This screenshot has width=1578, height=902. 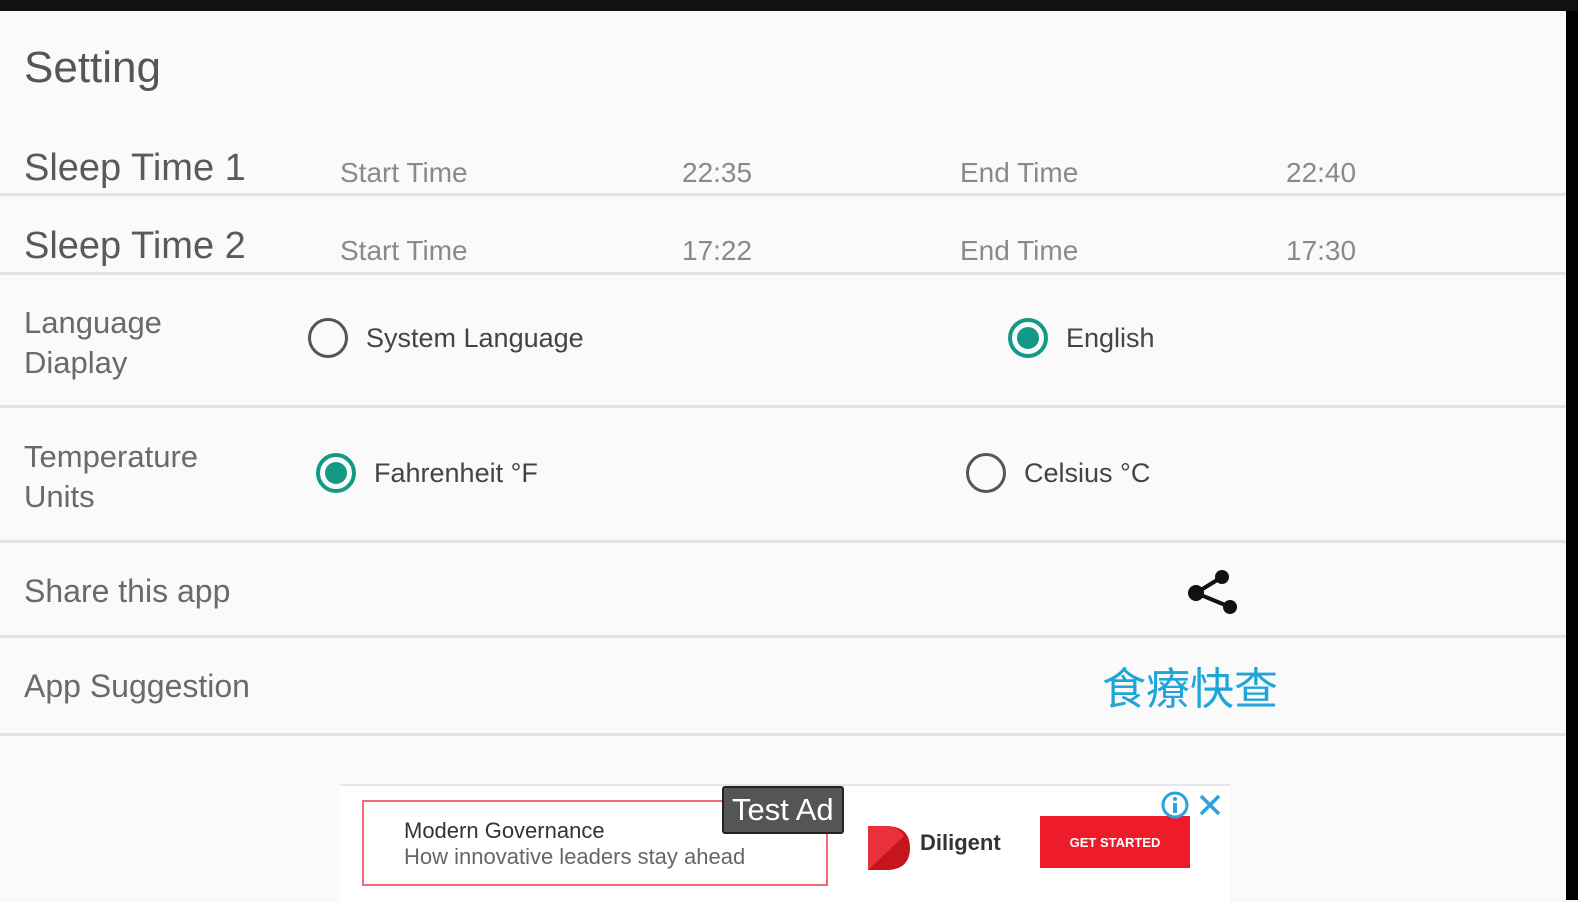 I want to click on sleep-time-2-label: Sleep Time 2, so click(x=135, y=246).